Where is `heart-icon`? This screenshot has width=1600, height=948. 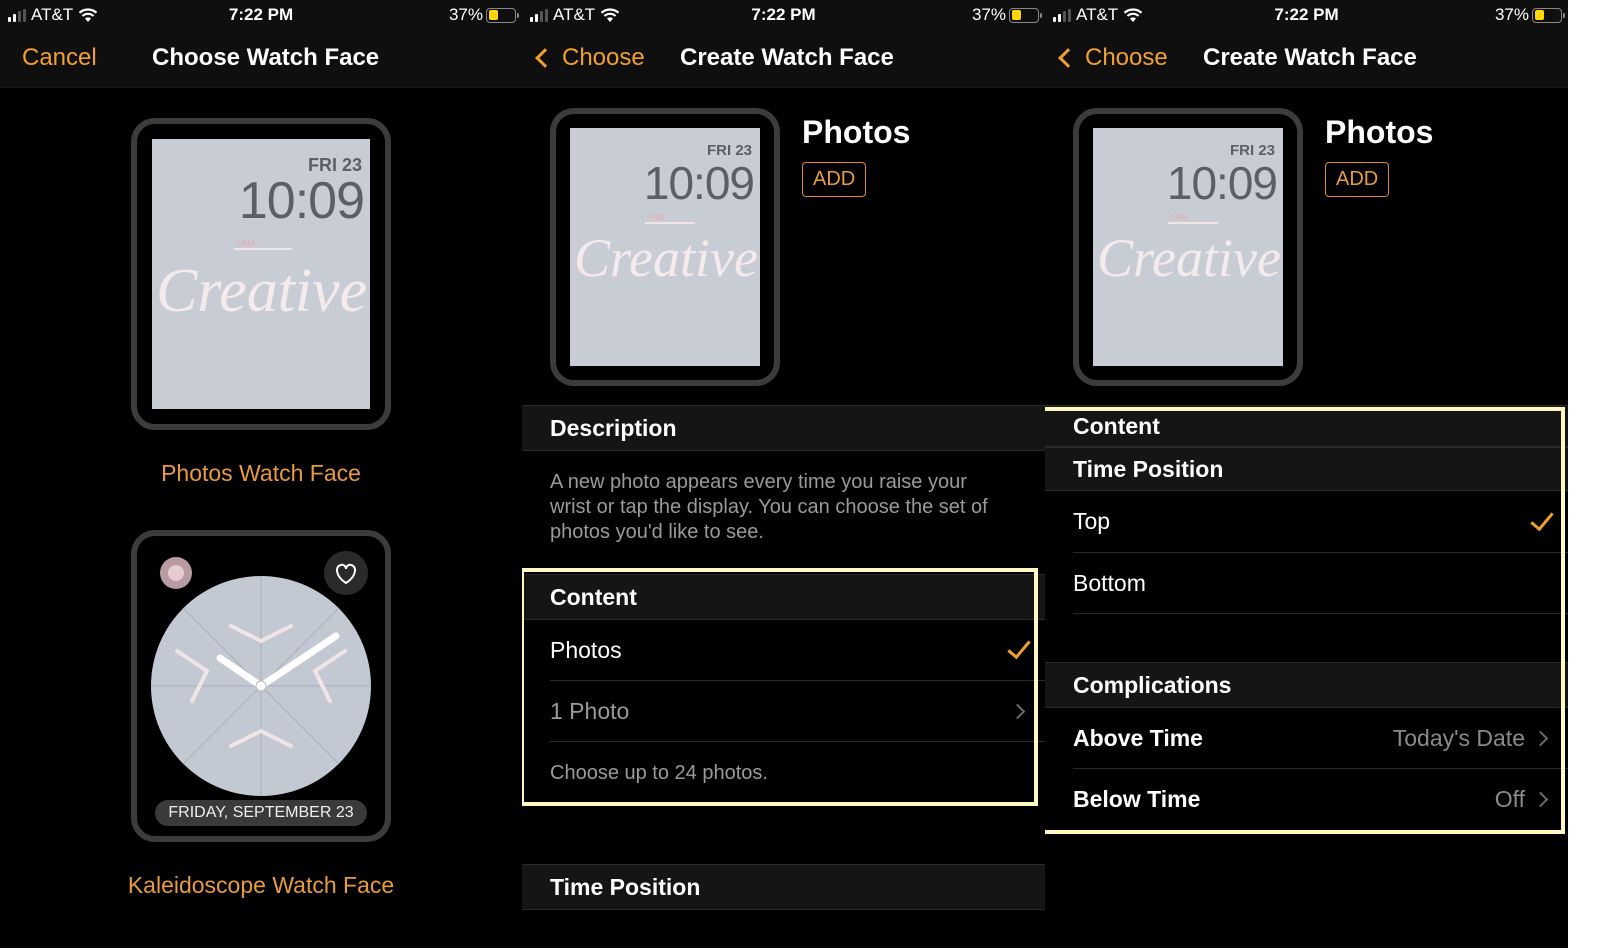 heart-icon is located at coordinates (346, 573).